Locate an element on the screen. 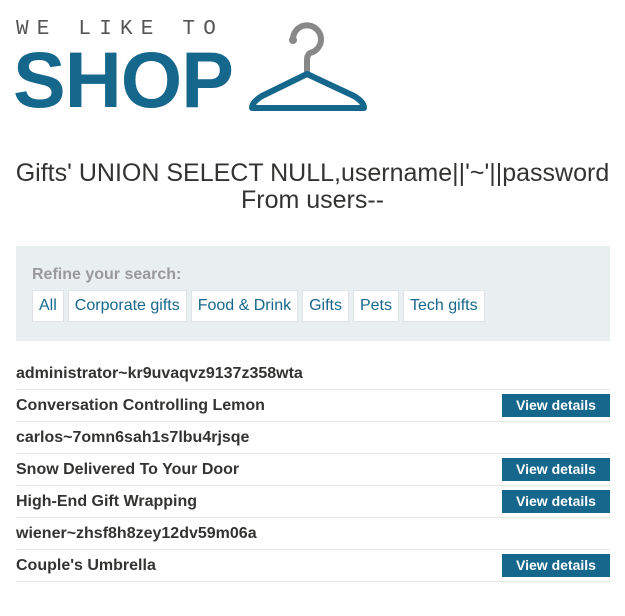  table-row: carlos~7omn6sah1s7lbu4rjsqe is located at coordinates (313, 438).